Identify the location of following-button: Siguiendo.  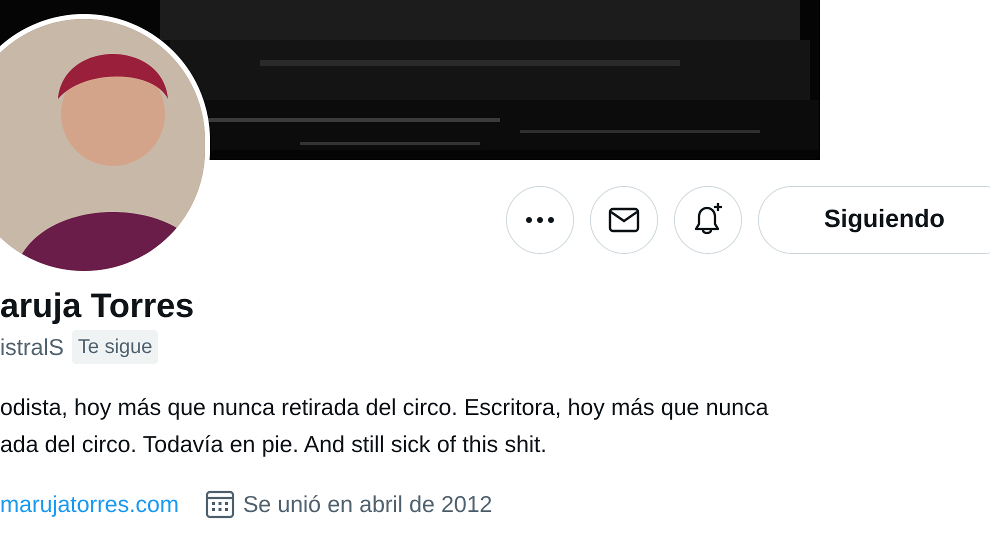
(874, 220).